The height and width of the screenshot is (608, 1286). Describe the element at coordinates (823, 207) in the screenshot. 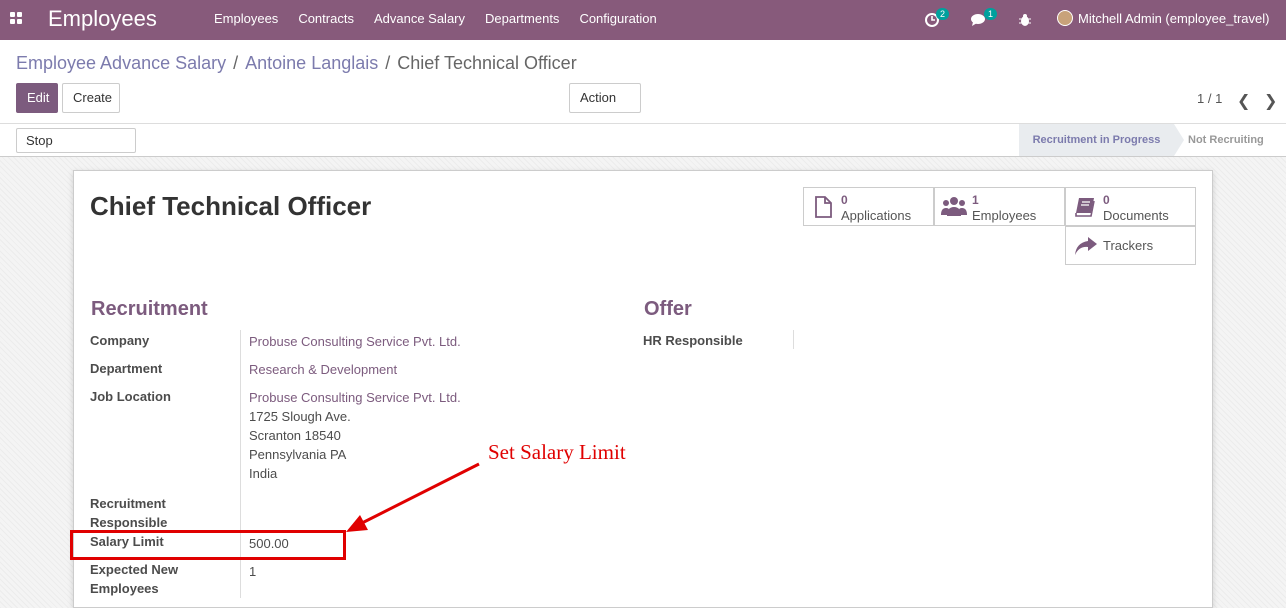

I see `file-icon` at that location.